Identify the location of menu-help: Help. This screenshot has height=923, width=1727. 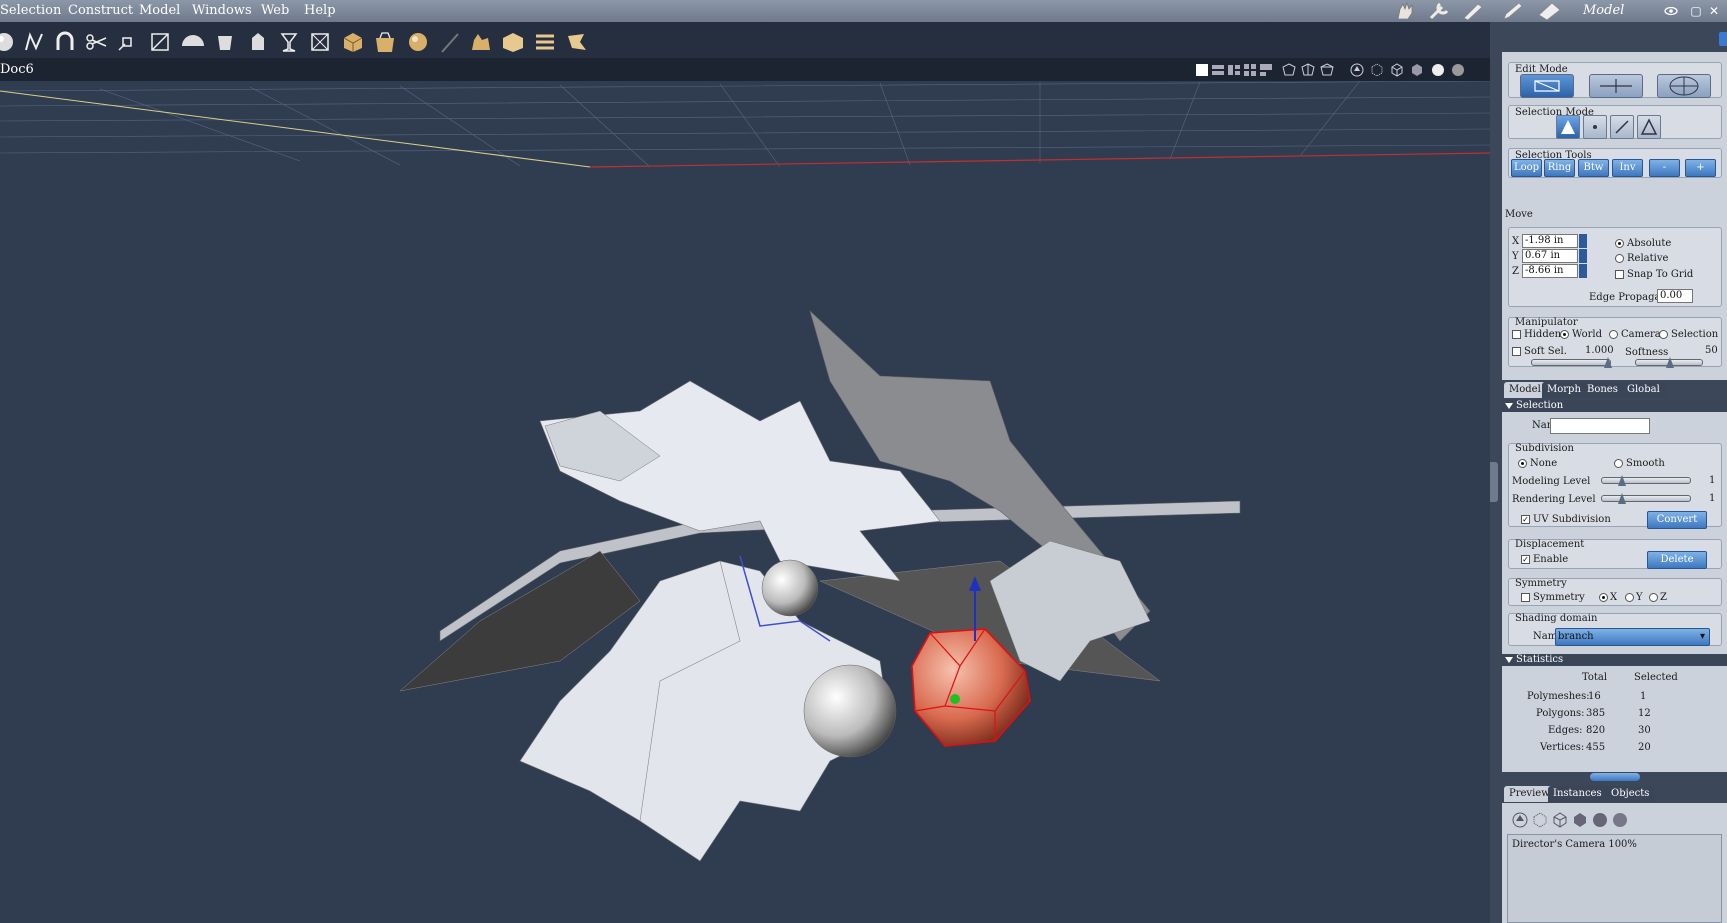
(320, 10).